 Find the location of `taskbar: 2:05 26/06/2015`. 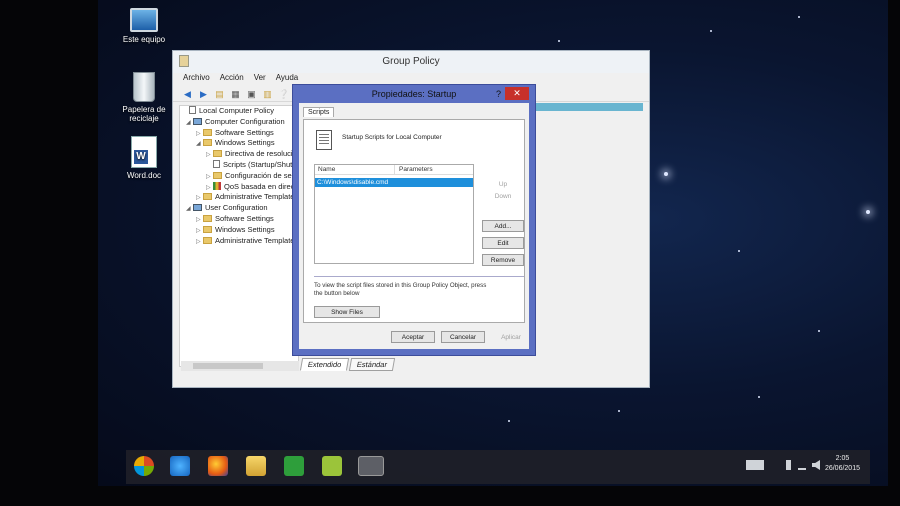

taskbar: 2:05 26/06/2015 is located at coordinates (498, 467).